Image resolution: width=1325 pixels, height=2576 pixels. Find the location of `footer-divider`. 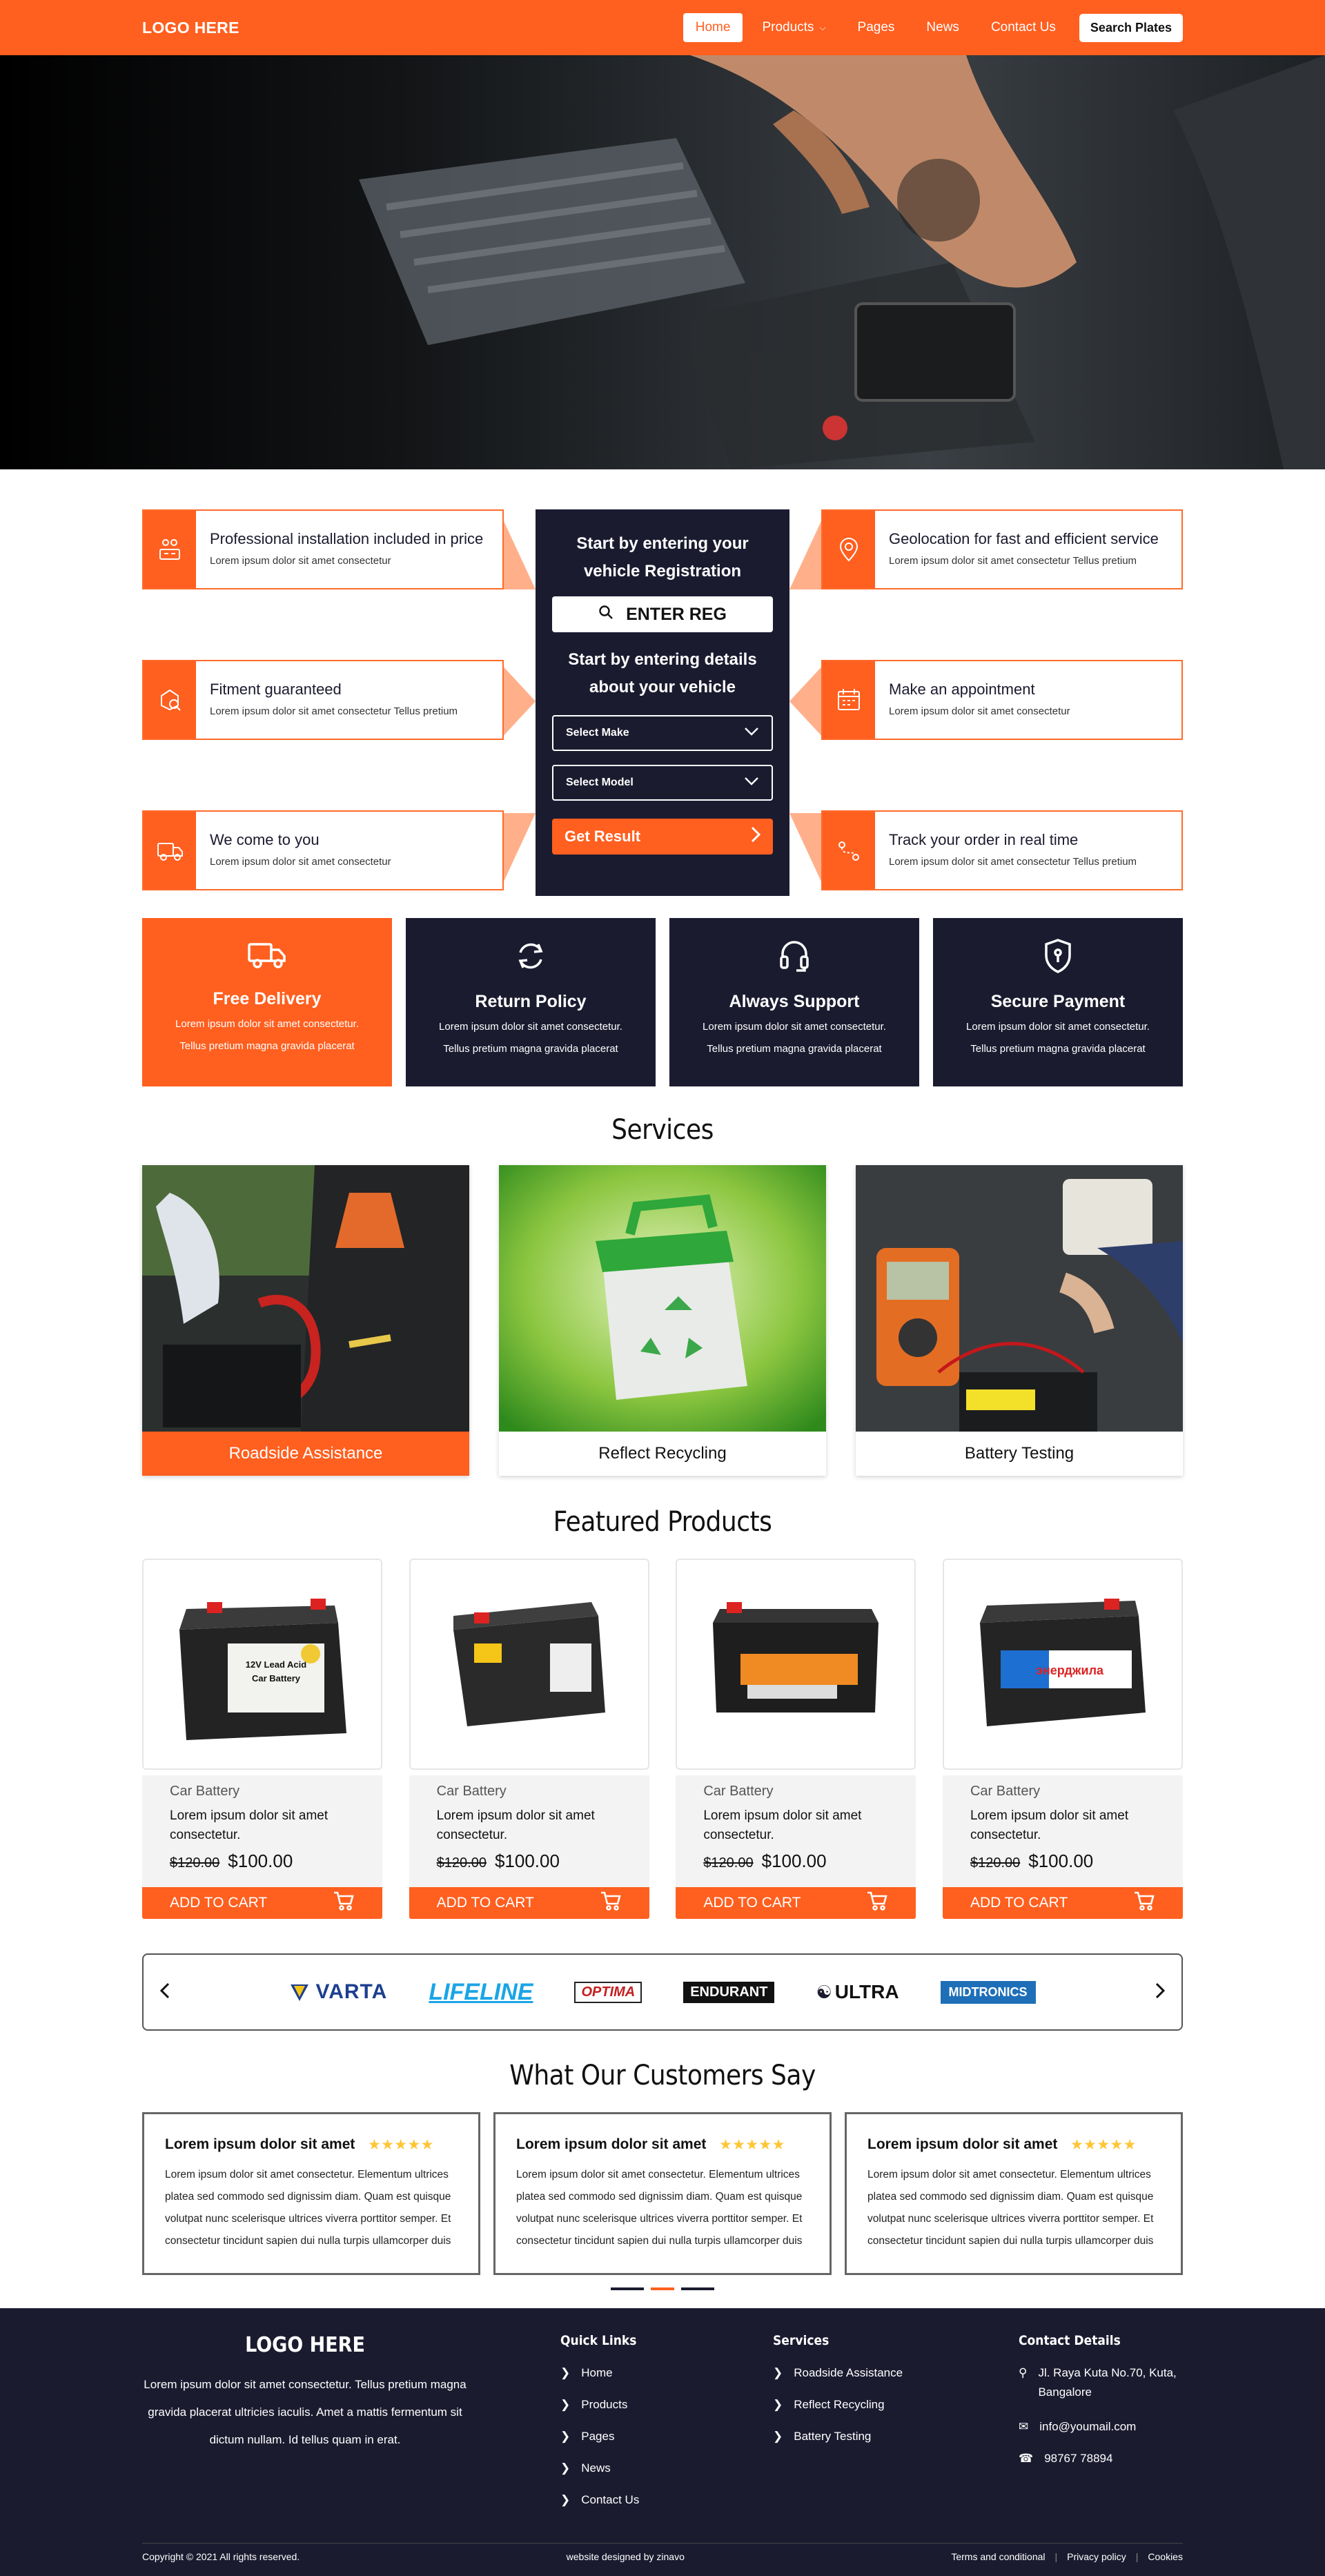

footer-divider is located at coordinates (662, 2543).